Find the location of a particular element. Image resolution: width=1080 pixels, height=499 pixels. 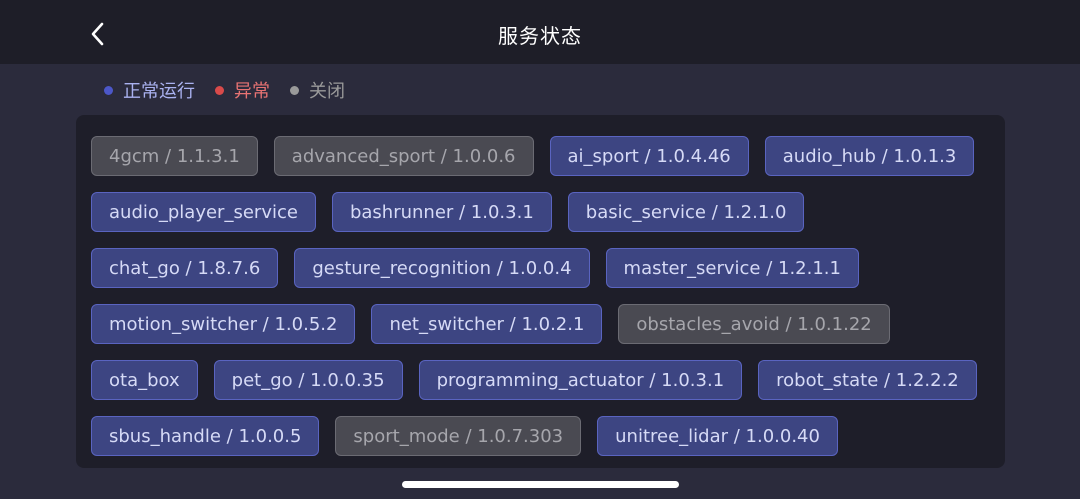

service-tag: master_service / 1.2.1.1 is located at coordinates (732, 268).